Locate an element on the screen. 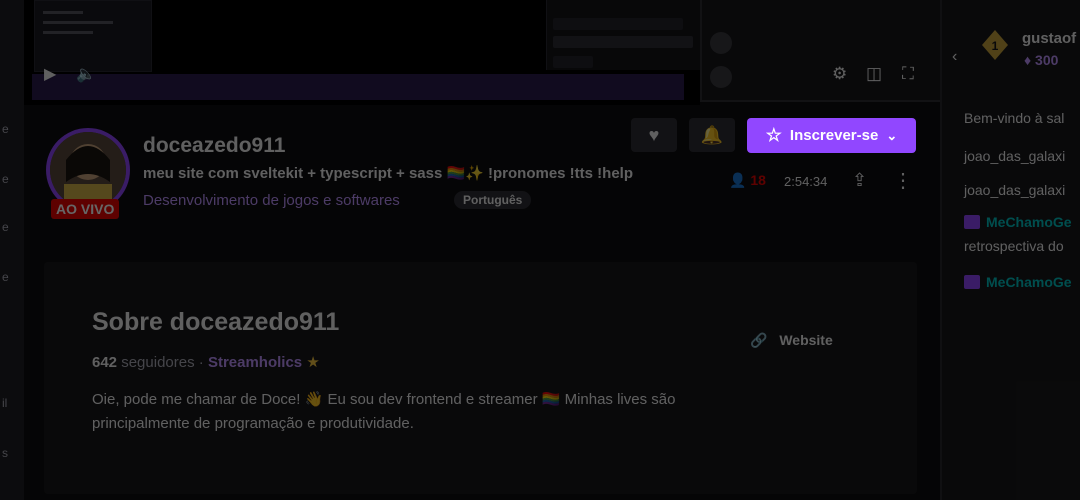 Image resolution: width=1080 pixels, height=500 pixels. gear-icon: ⚙ is located at coordinates (839, 74).